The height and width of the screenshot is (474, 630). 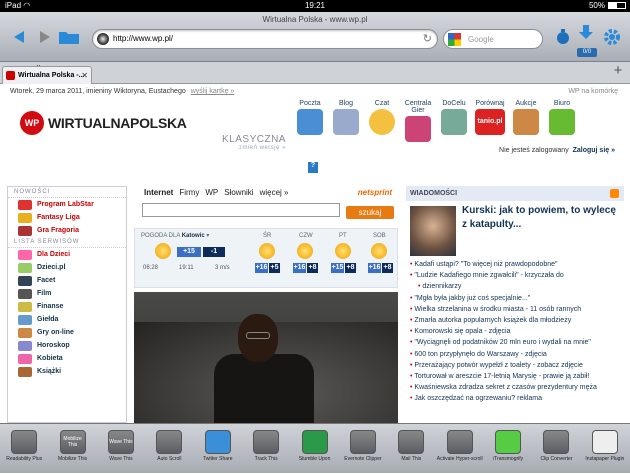 What do you see at coordinates (517, 331) in the screenshot?
I see `news-item: Komorowski się opala - zdjęcia` at bounding box center [517, 331].